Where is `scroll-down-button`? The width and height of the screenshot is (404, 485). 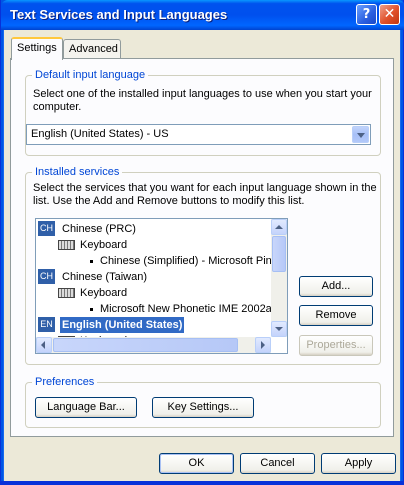
scroll-down-button is located at coordinates (279, 329).